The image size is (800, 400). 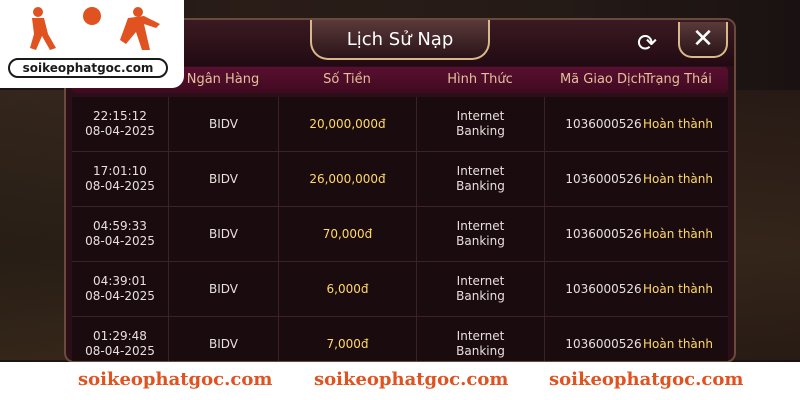 I want to click on amount-cell: 70,000đ, so click(x=347, y=234).